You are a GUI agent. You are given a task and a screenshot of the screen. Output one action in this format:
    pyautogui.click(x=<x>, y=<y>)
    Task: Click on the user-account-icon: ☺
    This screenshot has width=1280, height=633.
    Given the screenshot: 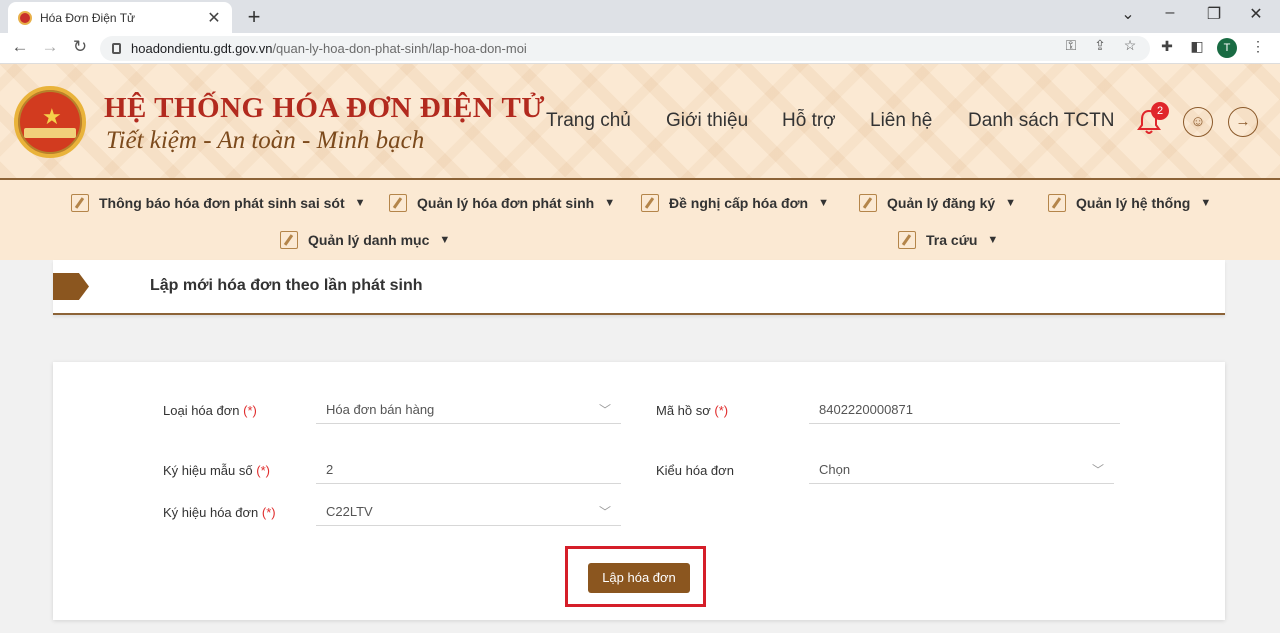 What is the action you would take?
    pyautogui.click(x=1198, y=122)
    